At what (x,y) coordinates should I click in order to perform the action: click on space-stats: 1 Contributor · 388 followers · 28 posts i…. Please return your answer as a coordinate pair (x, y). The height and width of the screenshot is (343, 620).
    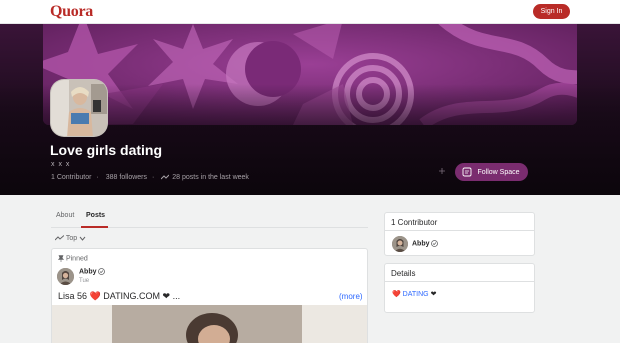
    Looking at the image, I should click on (152, 177).